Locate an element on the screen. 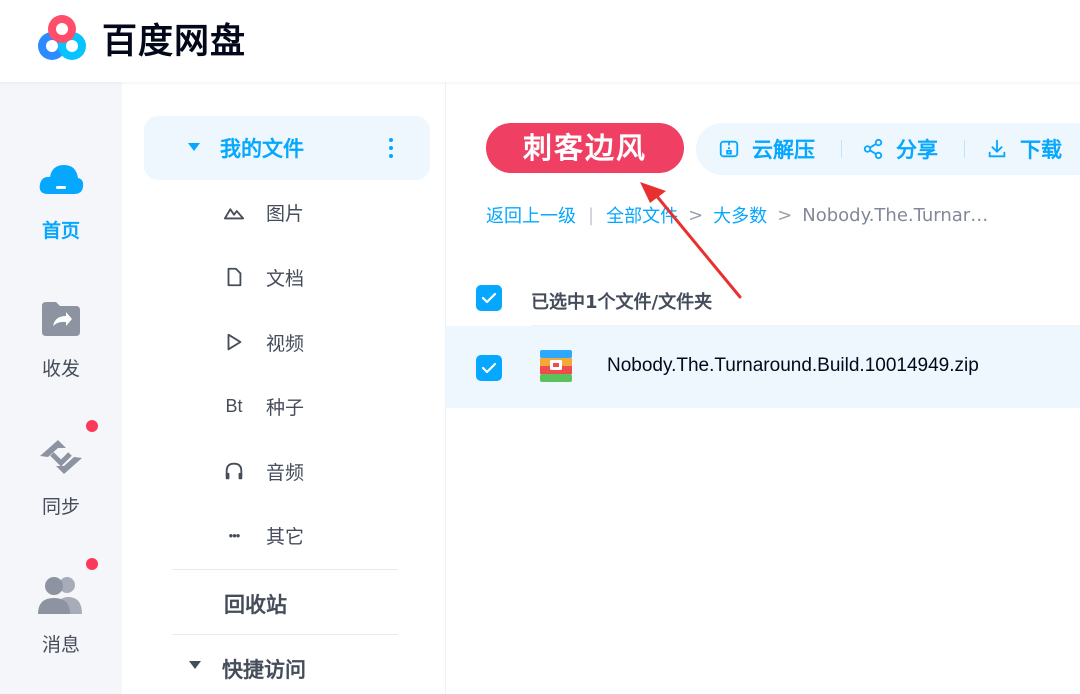  app-logo: 百度网盘 is located at coordinates (139, 38).